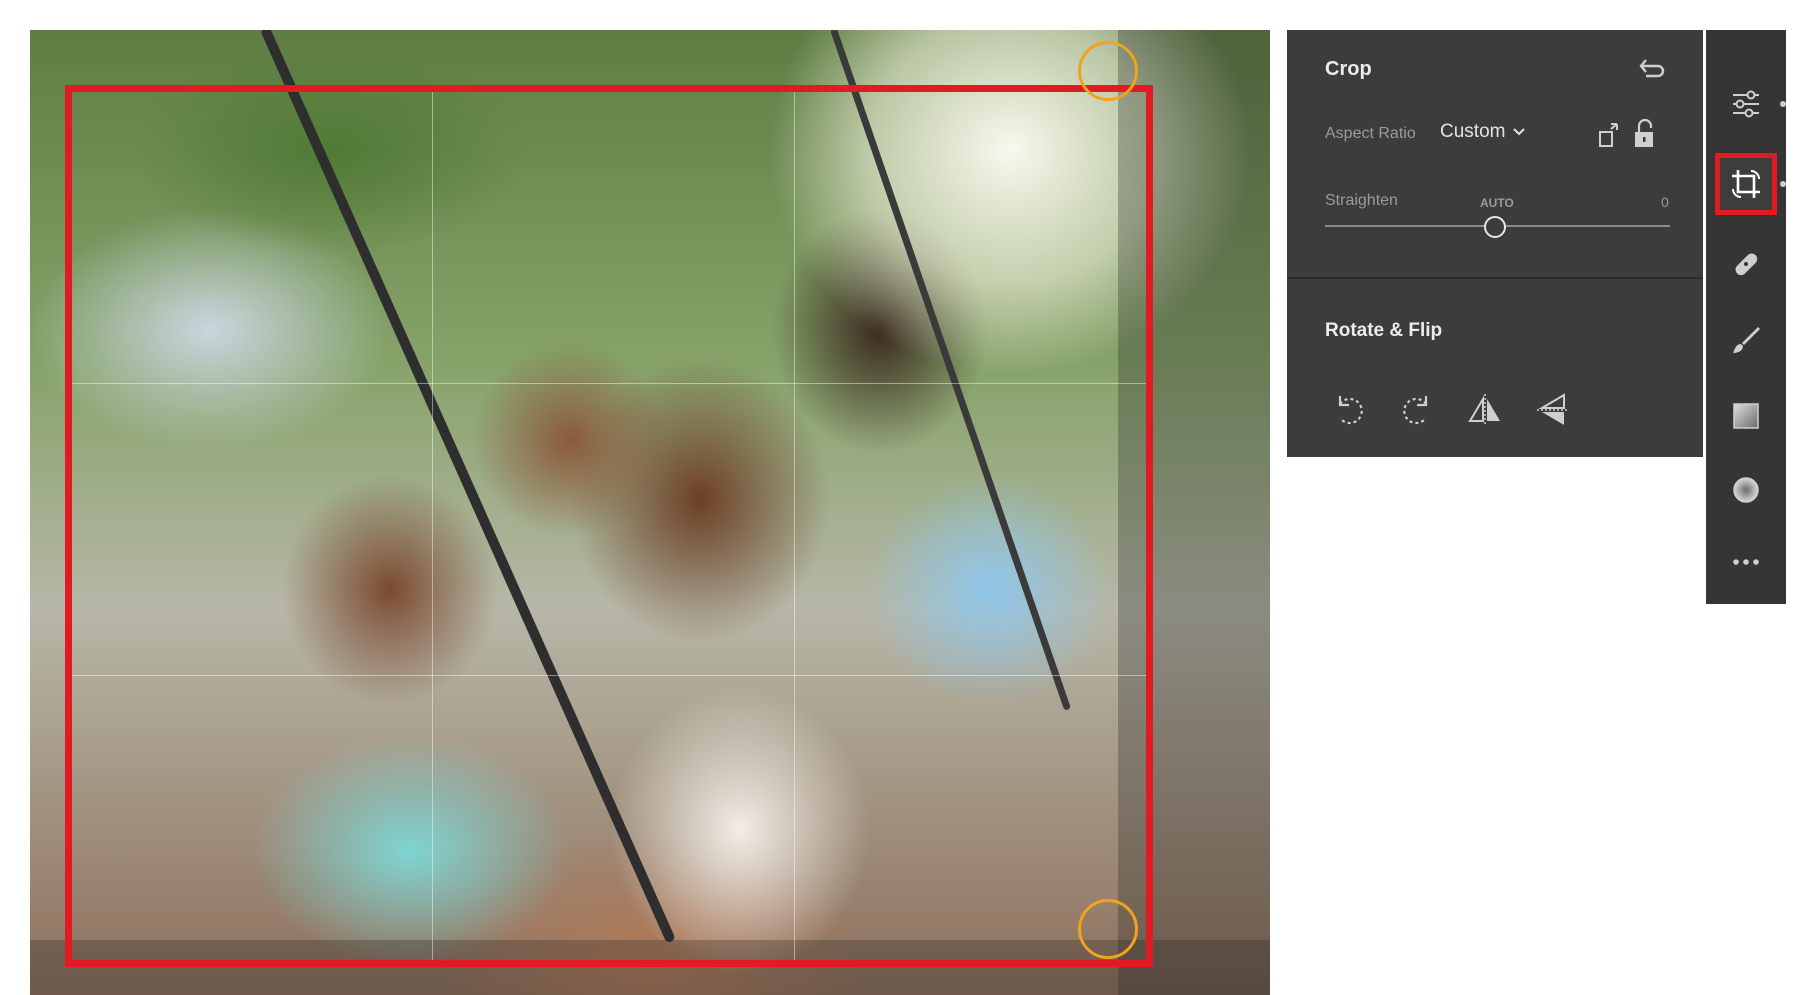 Image resolution: width=1800 pixels, height=995 pixels. I want to click on edit-sliders-icon, so click(1753, 104).